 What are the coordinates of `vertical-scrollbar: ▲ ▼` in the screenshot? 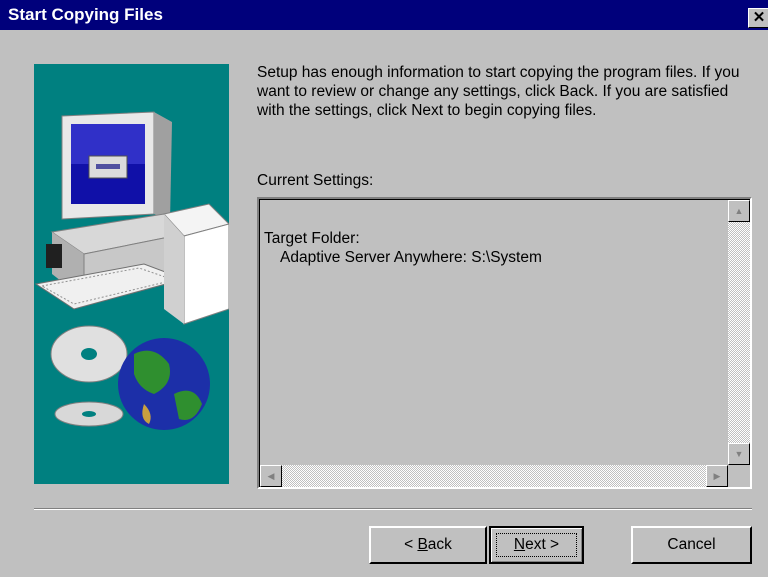 It's located at (739, 332).